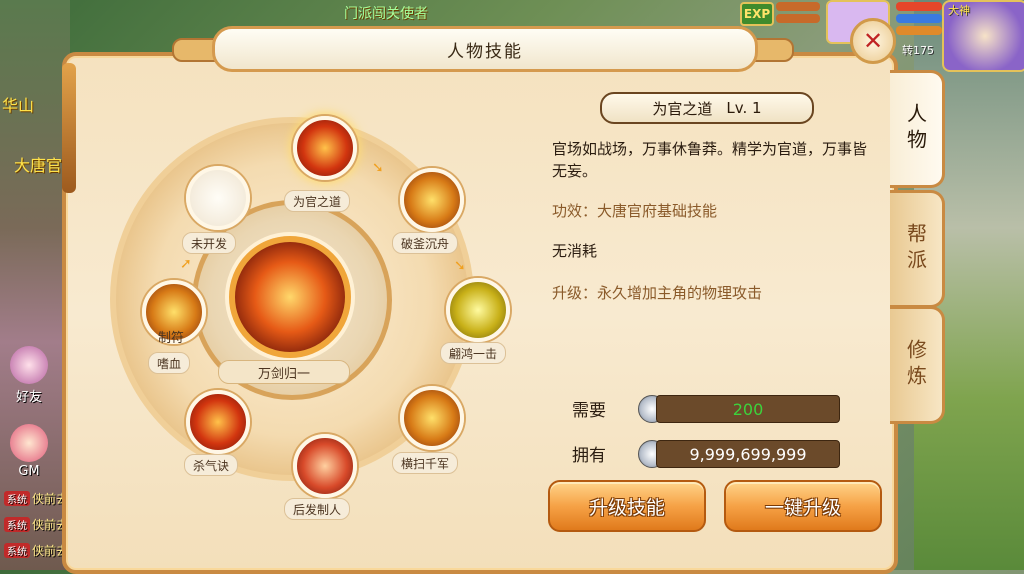  Describe the element at coordinates (29, 471) in the screenshot. I see `gm-label: GM` at that location.